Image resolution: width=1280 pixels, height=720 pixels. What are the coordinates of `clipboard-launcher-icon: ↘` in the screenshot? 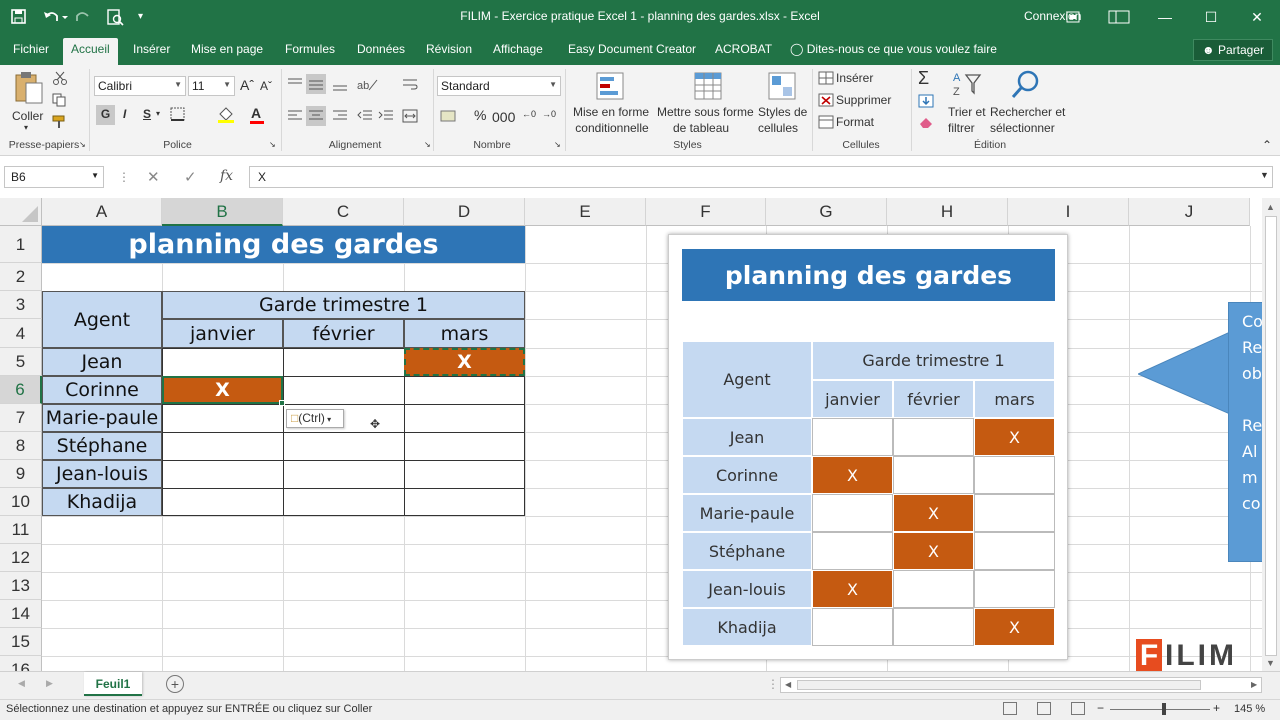 It's located at (82, 144).